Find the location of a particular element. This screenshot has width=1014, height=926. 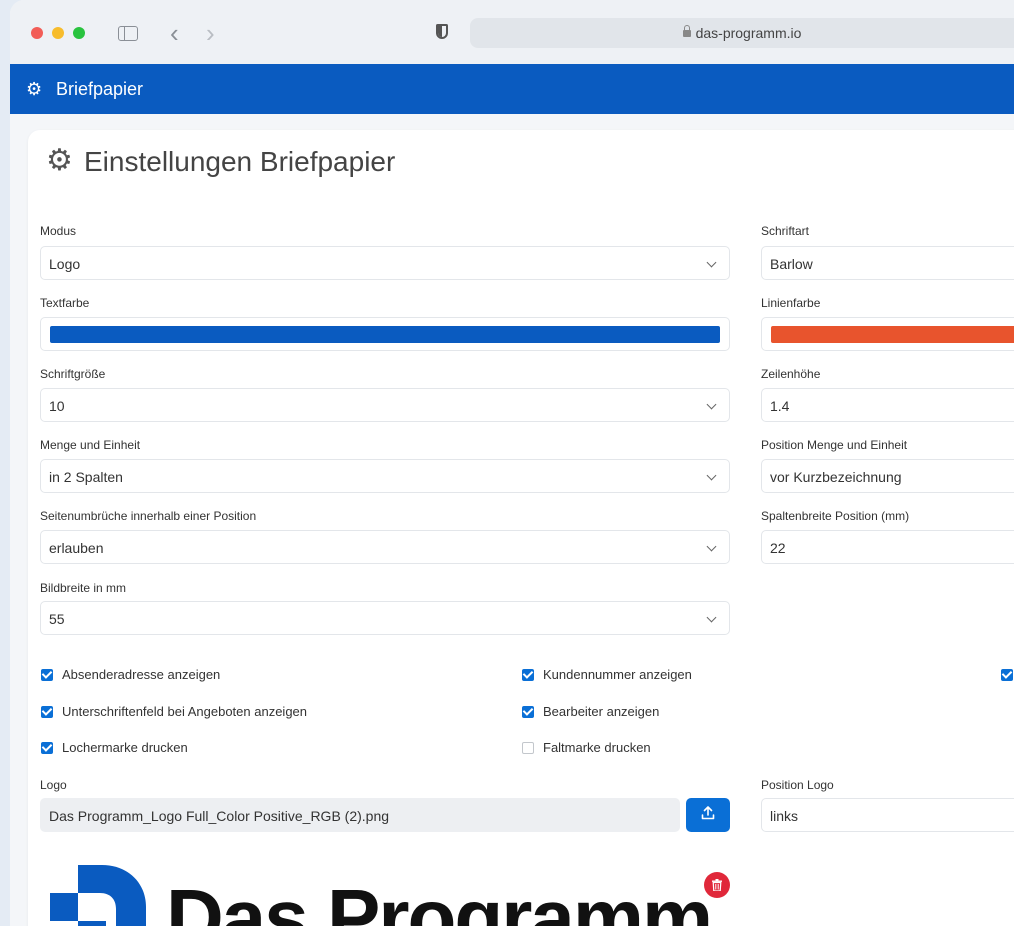

unterschrift-checkbox is located at coordinates (47, 712).